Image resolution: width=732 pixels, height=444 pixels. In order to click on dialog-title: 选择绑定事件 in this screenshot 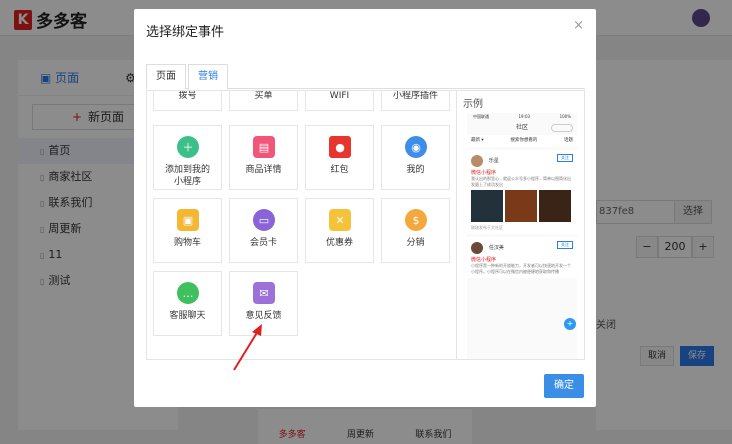, I will do `click(185, 32)`.